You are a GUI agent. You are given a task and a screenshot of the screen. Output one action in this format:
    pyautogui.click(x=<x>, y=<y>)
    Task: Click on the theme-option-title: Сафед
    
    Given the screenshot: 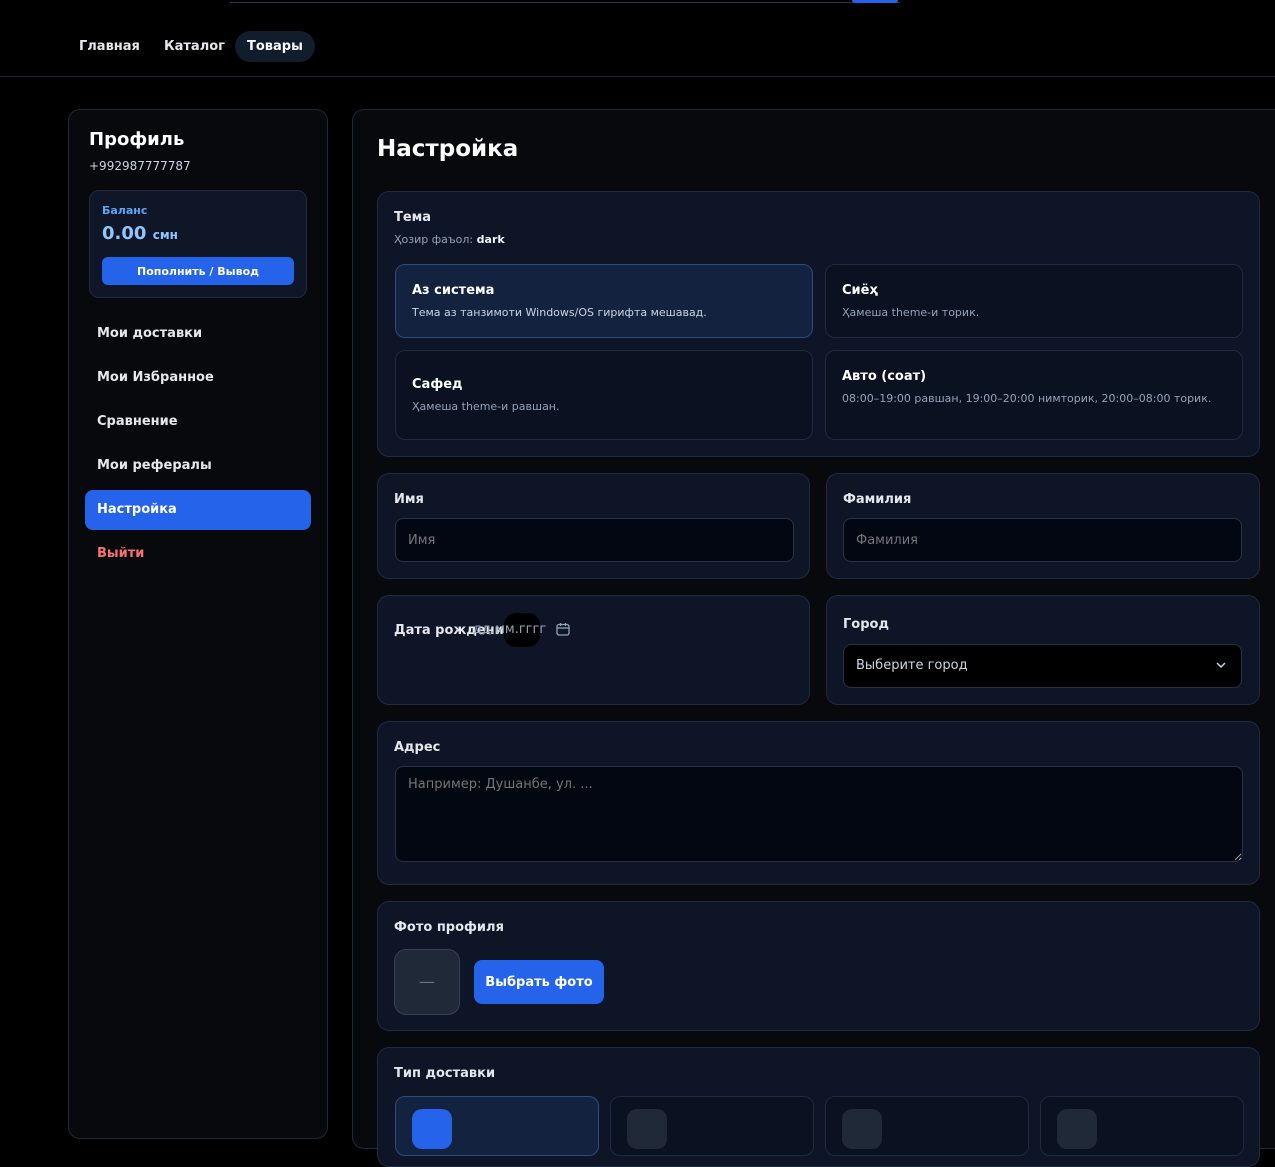 What is the action you would take?
    pyautogui.click(x=437, y=384)
    